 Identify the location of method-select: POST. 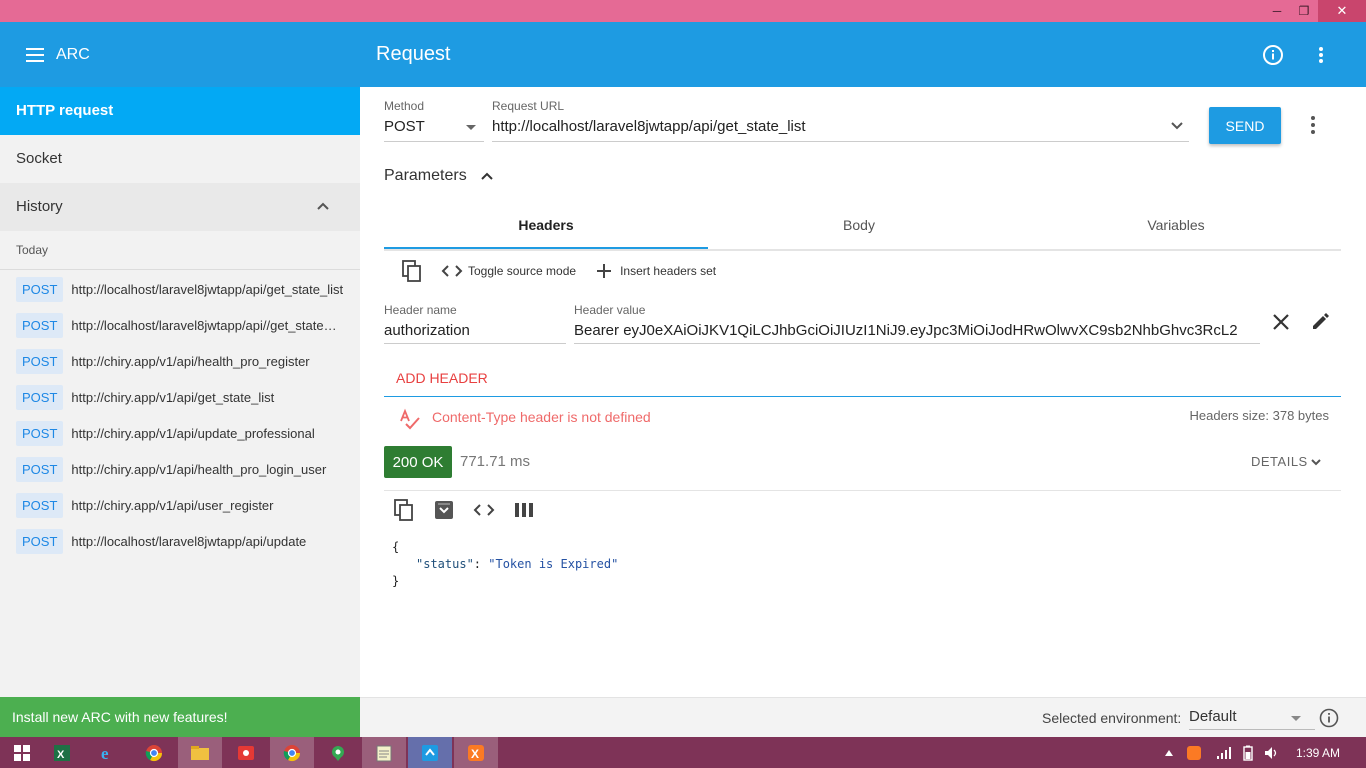
(424, 126).